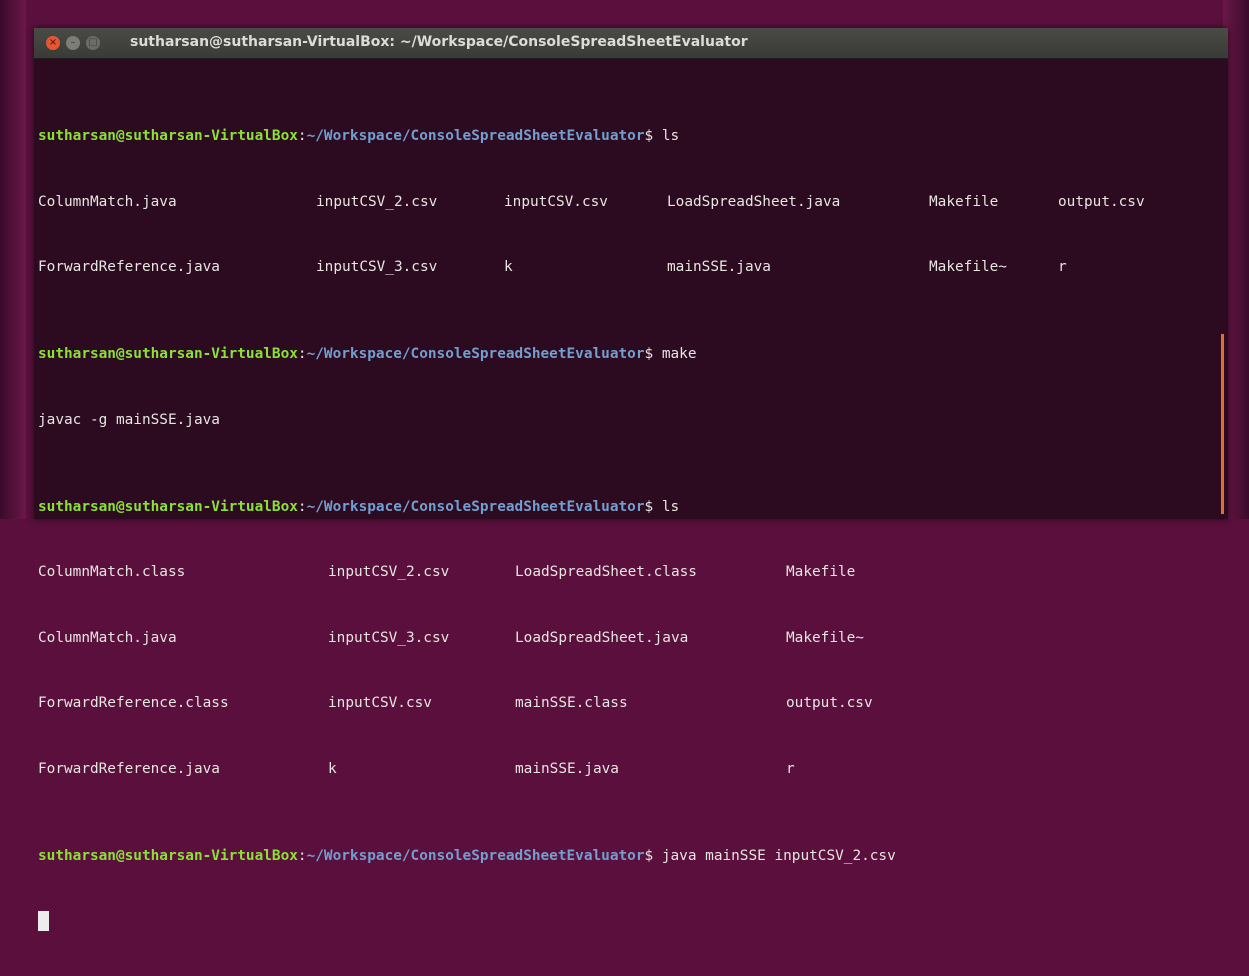 The height and width of the screenshot is (976, 1249). I want to click on command-text: java mainSSE inputCSV_2.csv, so click(774, 855).